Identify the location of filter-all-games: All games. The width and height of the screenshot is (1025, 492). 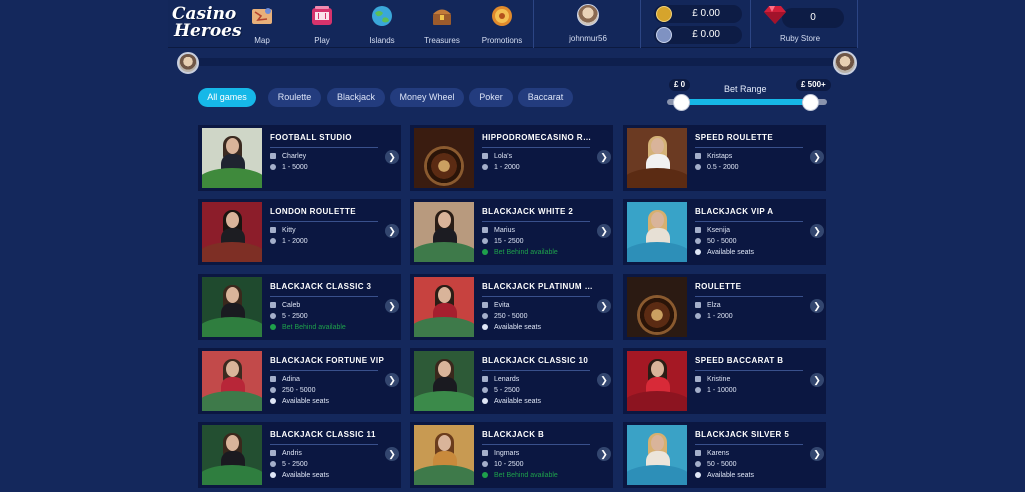
(227, 97).